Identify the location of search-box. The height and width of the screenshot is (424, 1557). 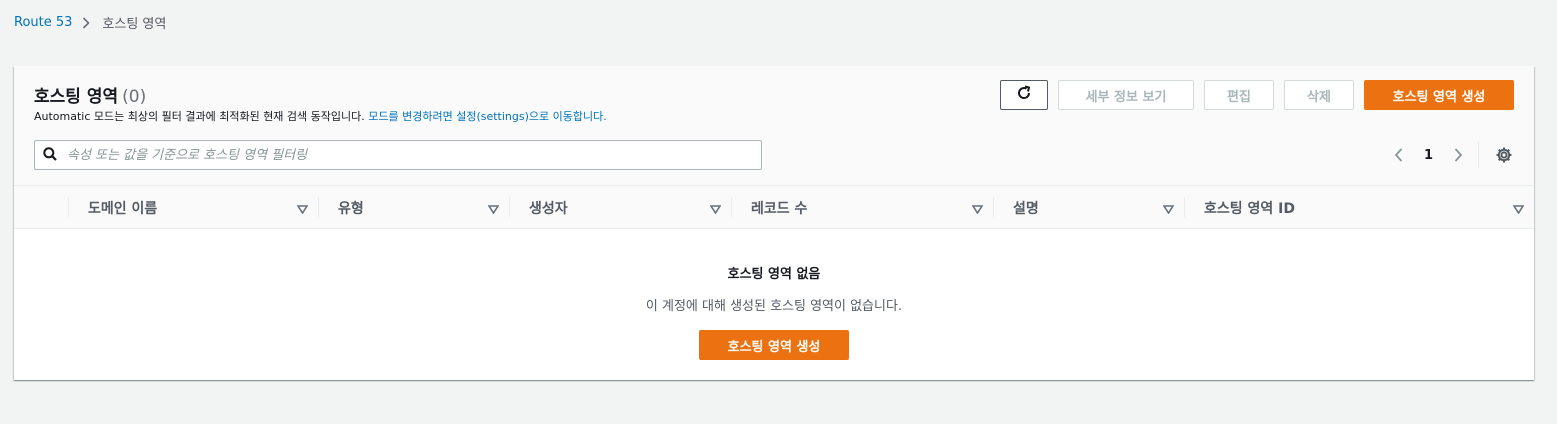
(398, 155).